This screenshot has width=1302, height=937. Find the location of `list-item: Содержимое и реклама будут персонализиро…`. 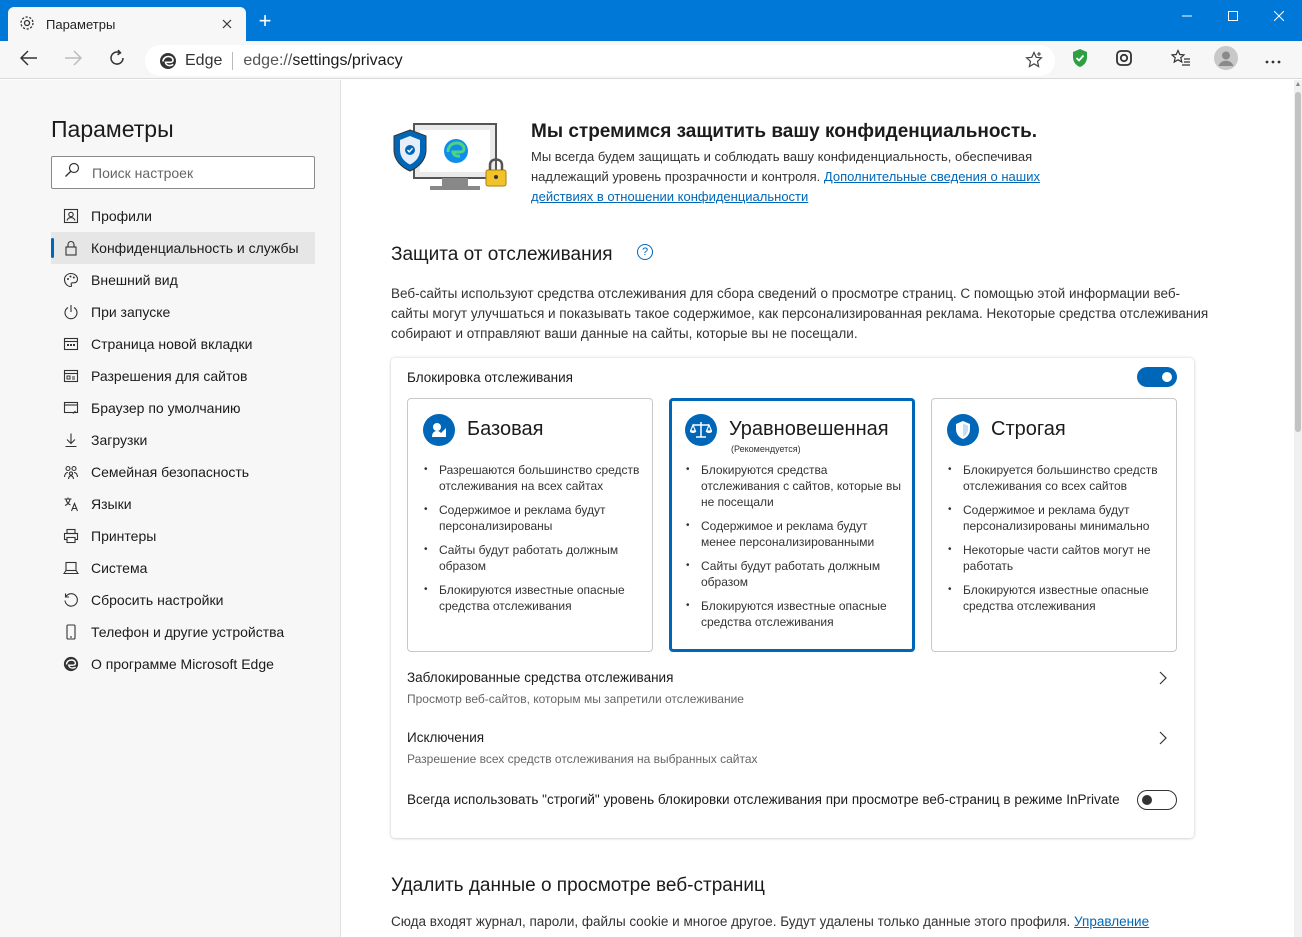

list-item: Содержимое и реклама будут персонализиро… is located at coordinates (533, 518).